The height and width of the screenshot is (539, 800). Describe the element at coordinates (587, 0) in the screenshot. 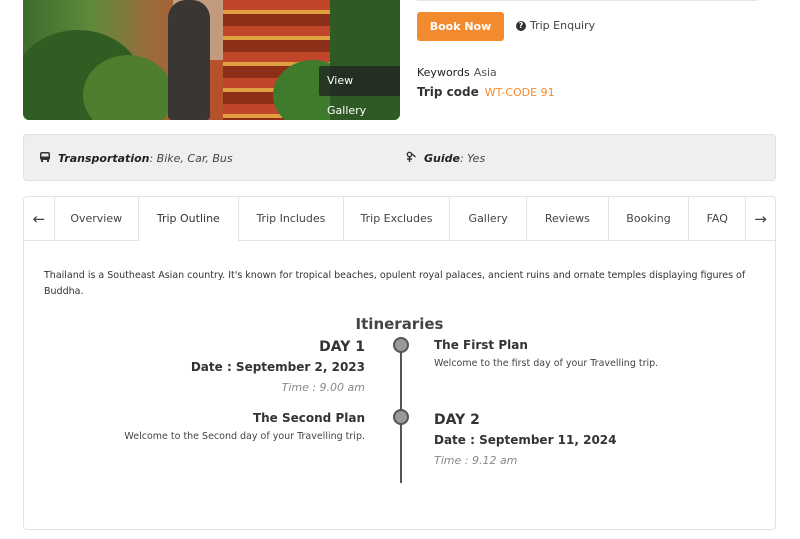

I see `divider` at that location.